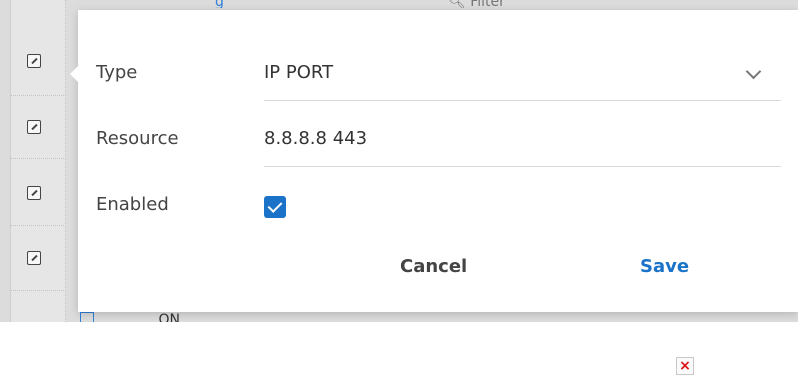 The width and height of the screenshot is (798, 385). Describe the element at coordinates (275, 207) in the screenshot. I see `enabled-checkbox` at that location.